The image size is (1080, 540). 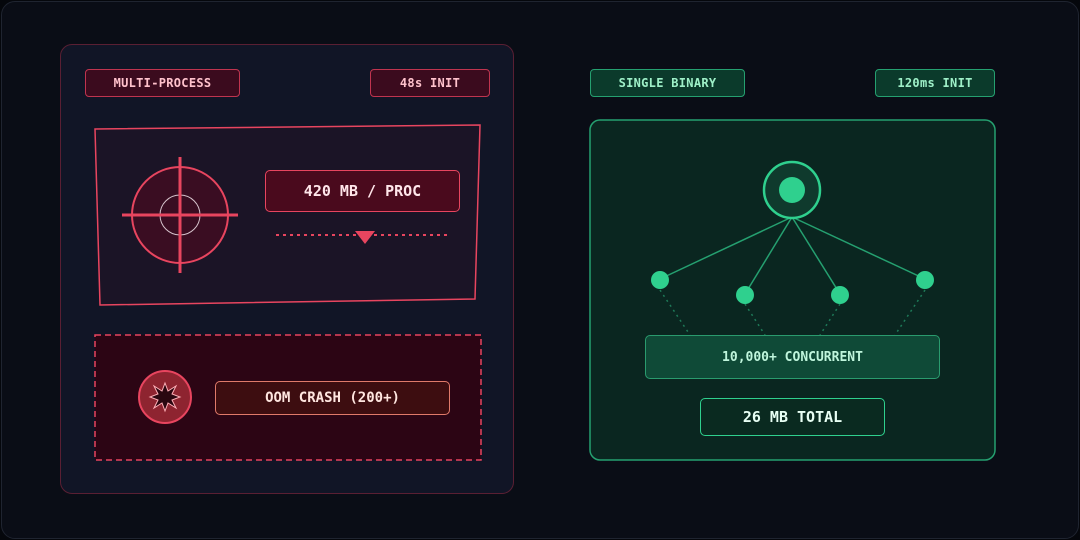 I want to click on hub-node-icon, so click(x=792, y=190).